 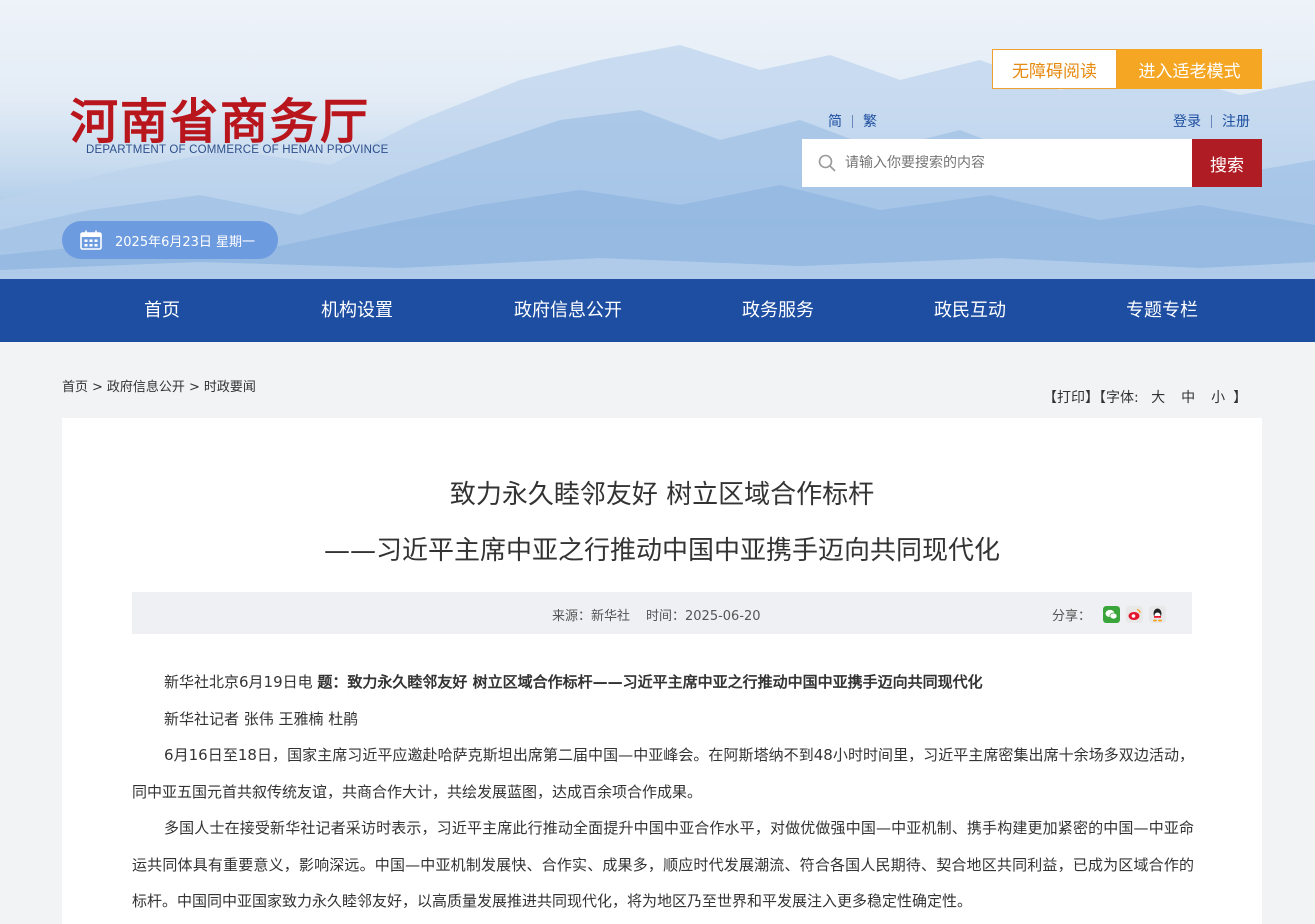 I want to click on search-button: 搜索, so click(x=1227, y=163).